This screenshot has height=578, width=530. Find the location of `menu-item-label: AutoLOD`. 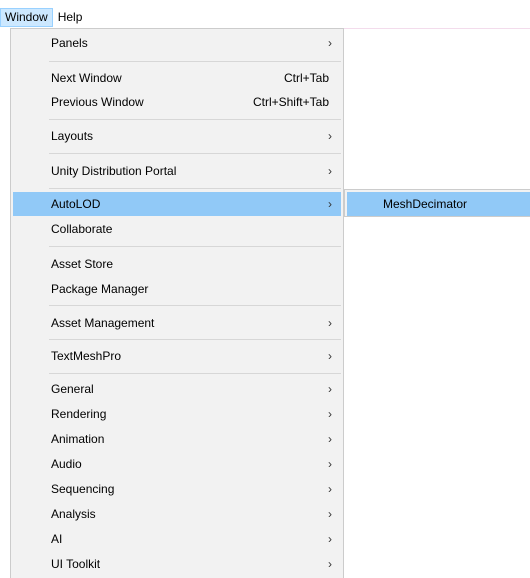

menu-item-label: AutoLOD is located at coordinates (76, 204).